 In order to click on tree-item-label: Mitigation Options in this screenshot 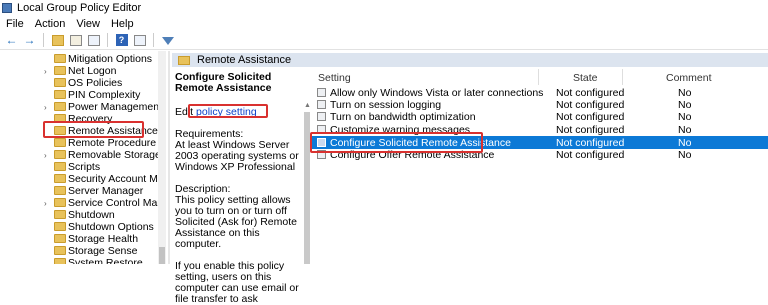, I will do `click(110, 59)`.